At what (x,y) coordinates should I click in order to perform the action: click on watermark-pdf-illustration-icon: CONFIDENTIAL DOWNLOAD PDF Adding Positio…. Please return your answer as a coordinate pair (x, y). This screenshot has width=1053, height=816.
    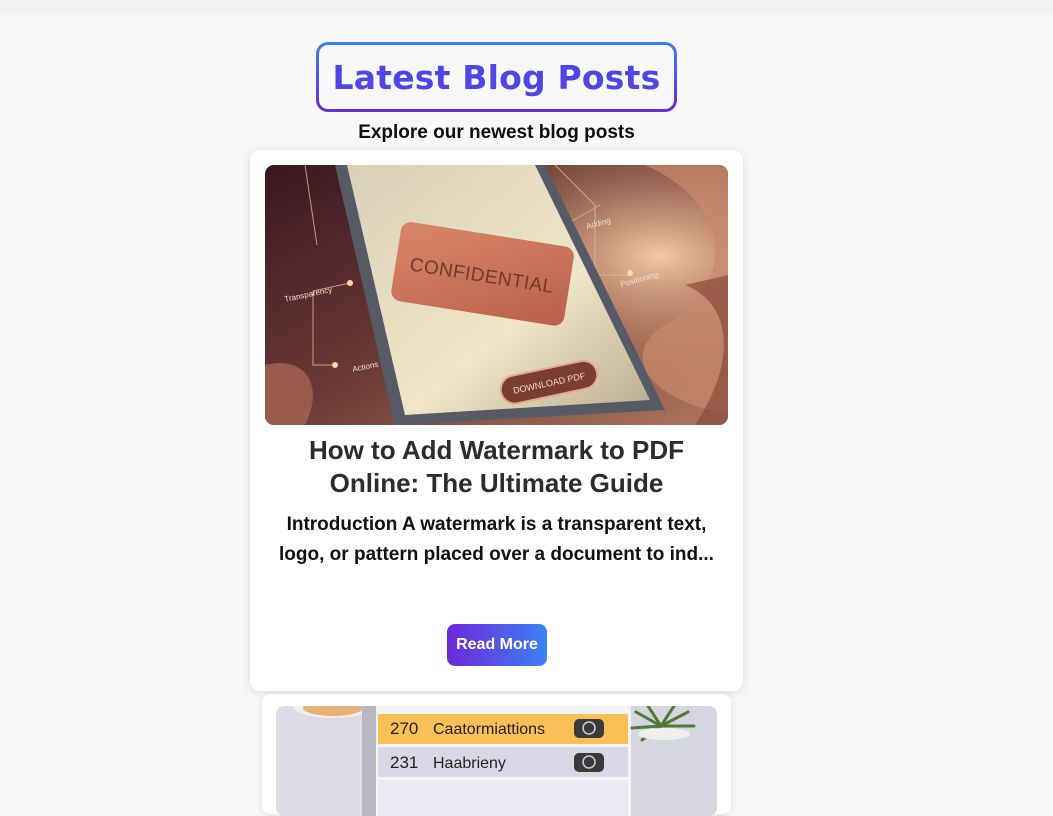
    Looking at the image, I should click on (496, 295).